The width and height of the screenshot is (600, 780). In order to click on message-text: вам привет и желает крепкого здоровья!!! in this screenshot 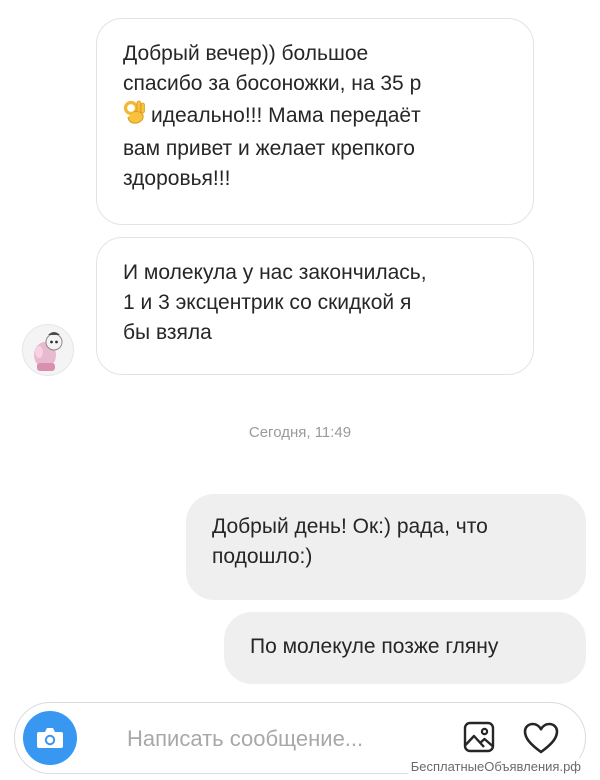, I will do `click(269, 163)`.